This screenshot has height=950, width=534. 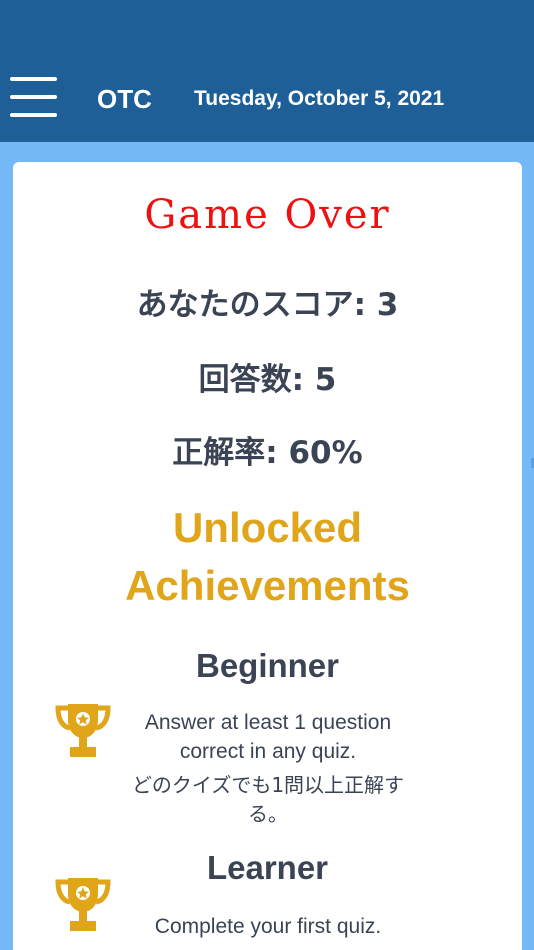 What do you see at coordinates (124, 99) in the screenshot?
I see `app-brand: OTC` at bounding box center [124, 99].